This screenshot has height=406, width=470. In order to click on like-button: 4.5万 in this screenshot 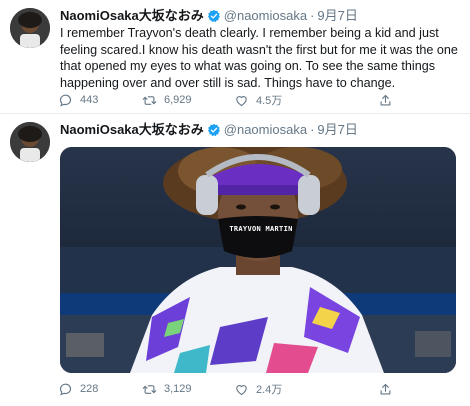, I will do `click(258, 100)`.